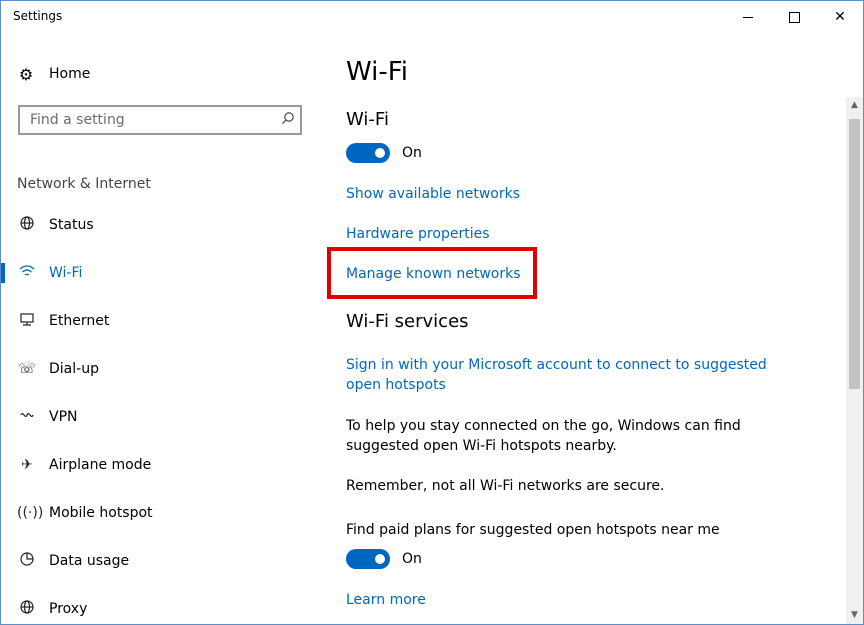 Image resolution: width=864 pixels, height=625 pixels. I want to click on dialup-icon: ☏, so click(27, 369).